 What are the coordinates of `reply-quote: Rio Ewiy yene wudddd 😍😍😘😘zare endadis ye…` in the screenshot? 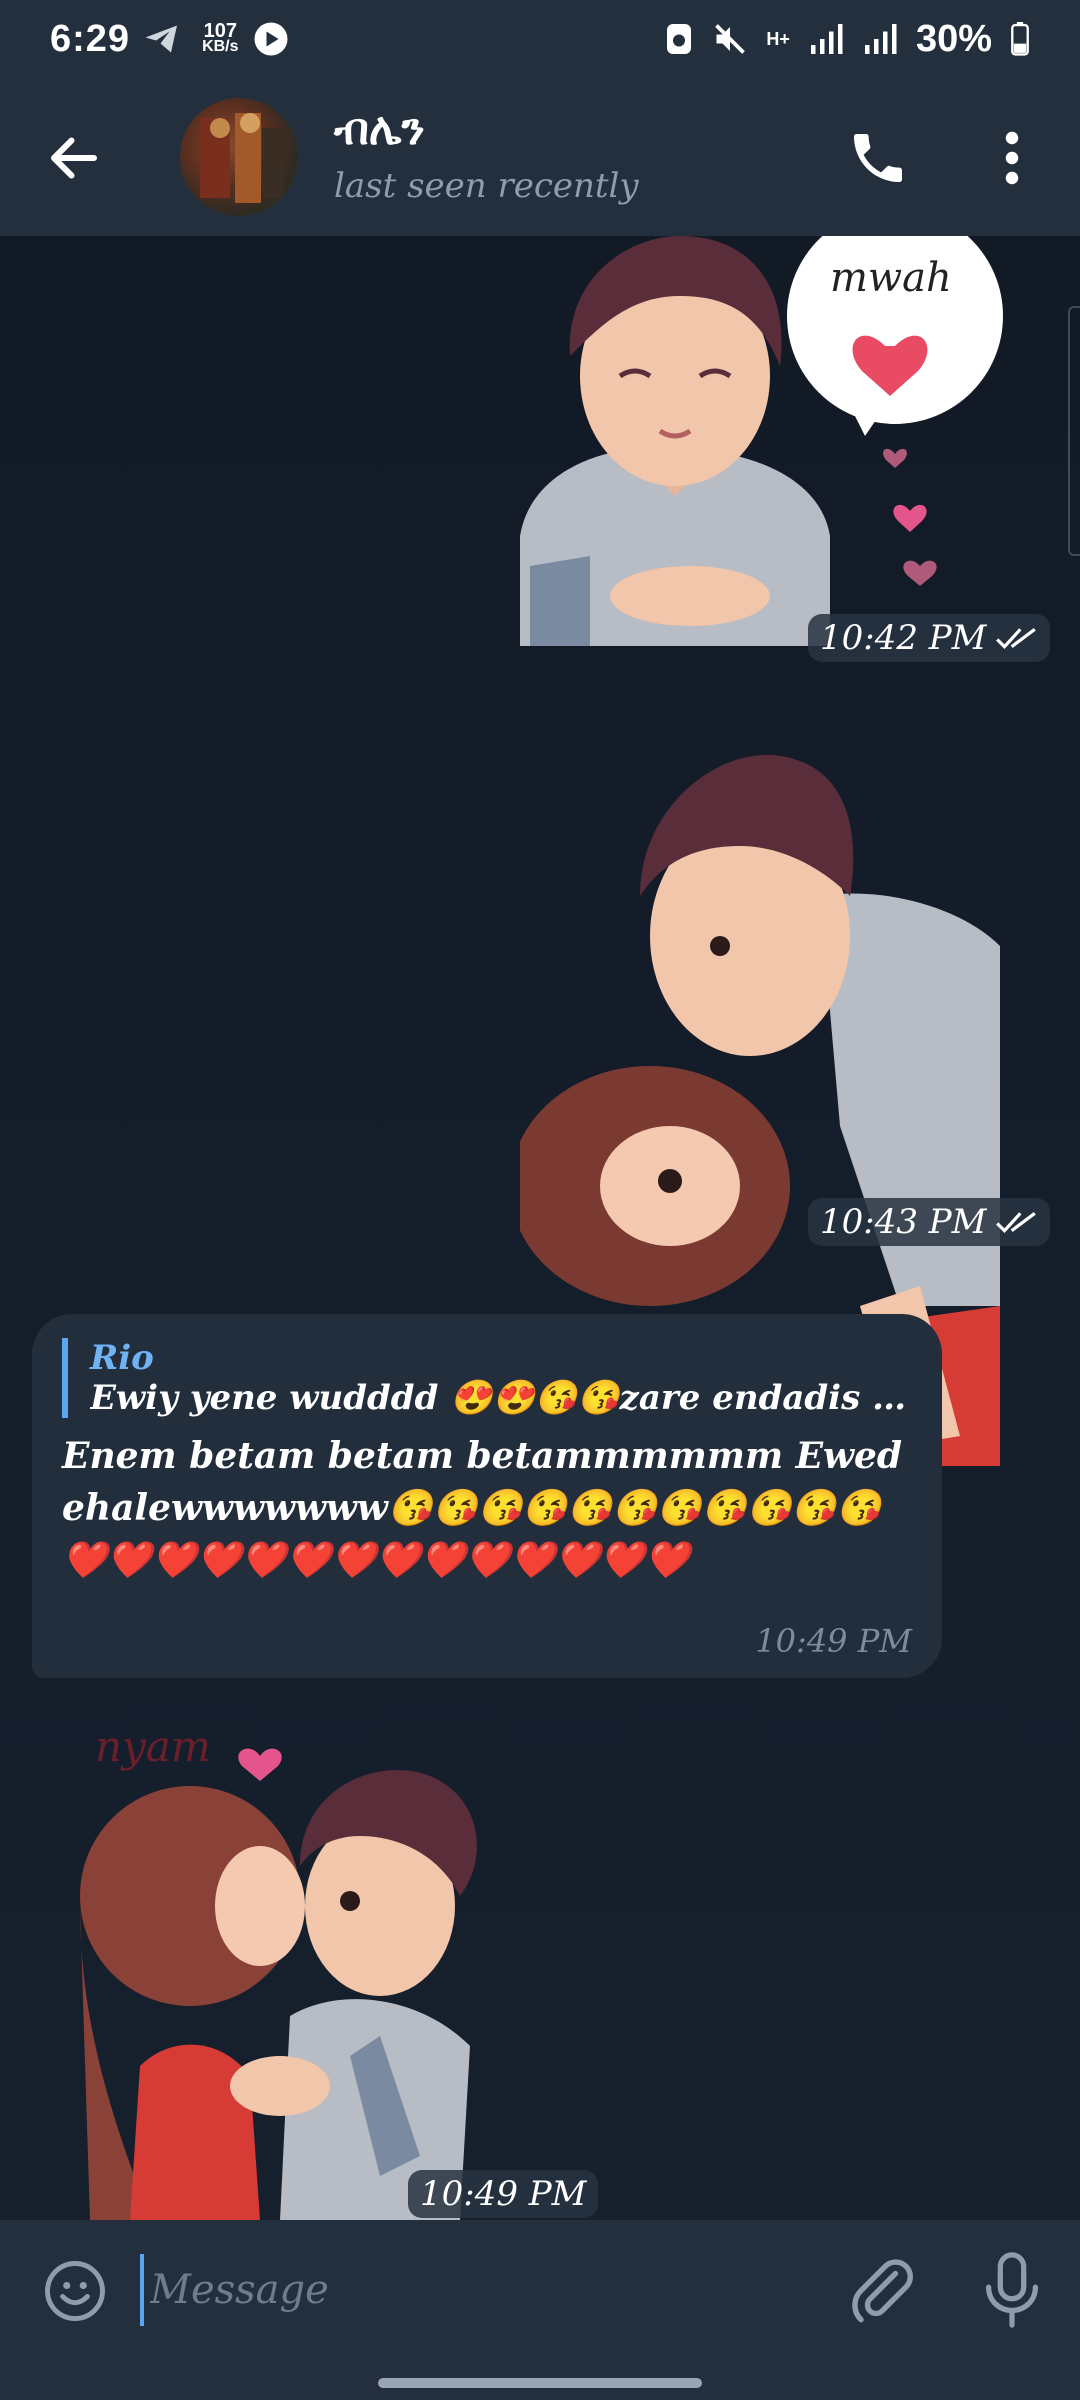 It's located at (491, 1378).